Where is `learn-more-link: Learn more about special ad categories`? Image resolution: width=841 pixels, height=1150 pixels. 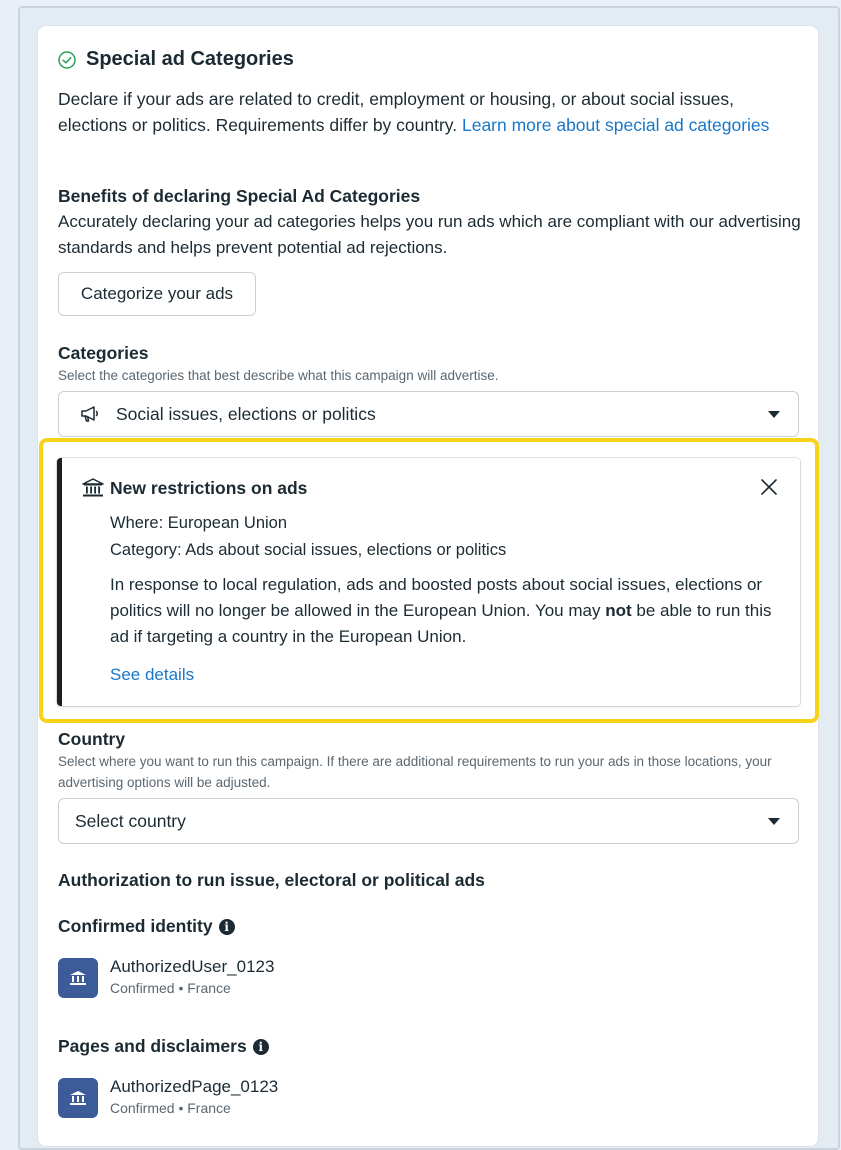
learn-more-link: Learn more about special ad categories is located at coordinates (615, 125).